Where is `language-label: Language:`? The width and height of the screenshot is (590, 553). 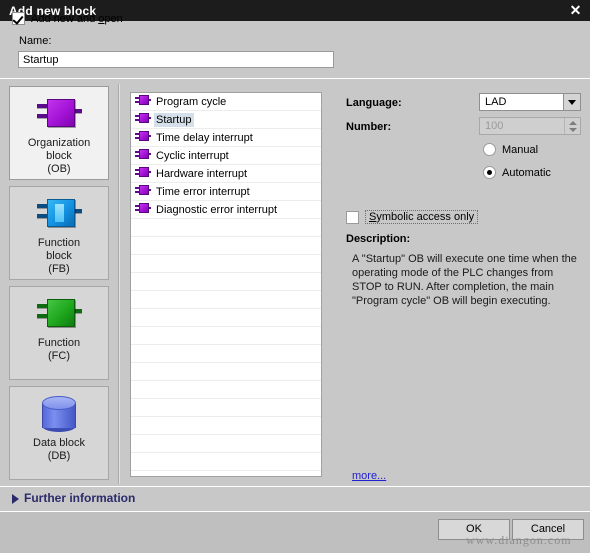 language-label: Language: is located at coordinates (374, 103).